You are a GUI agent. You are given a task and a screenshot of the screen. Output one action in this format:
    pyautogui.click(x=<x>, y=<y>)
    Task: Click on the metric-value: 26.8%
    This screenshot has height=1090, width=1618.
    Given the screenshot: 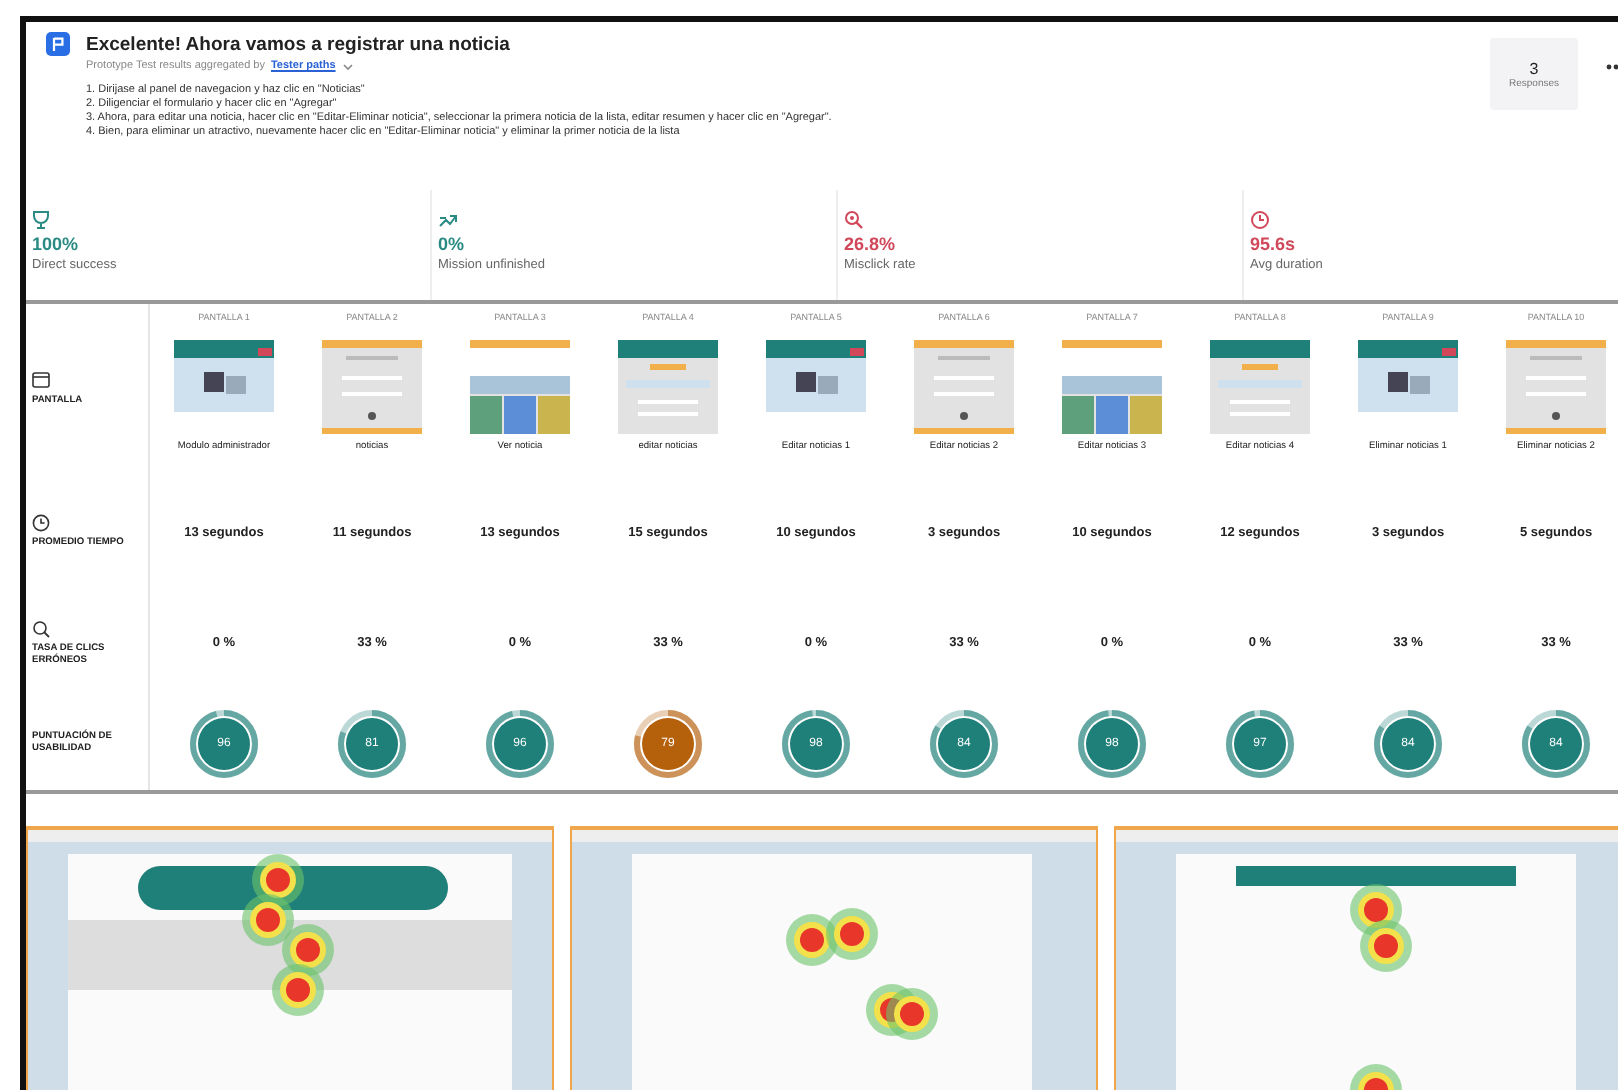 What is the action you would take?
    pyautogui.click(x=871, y=244)
    